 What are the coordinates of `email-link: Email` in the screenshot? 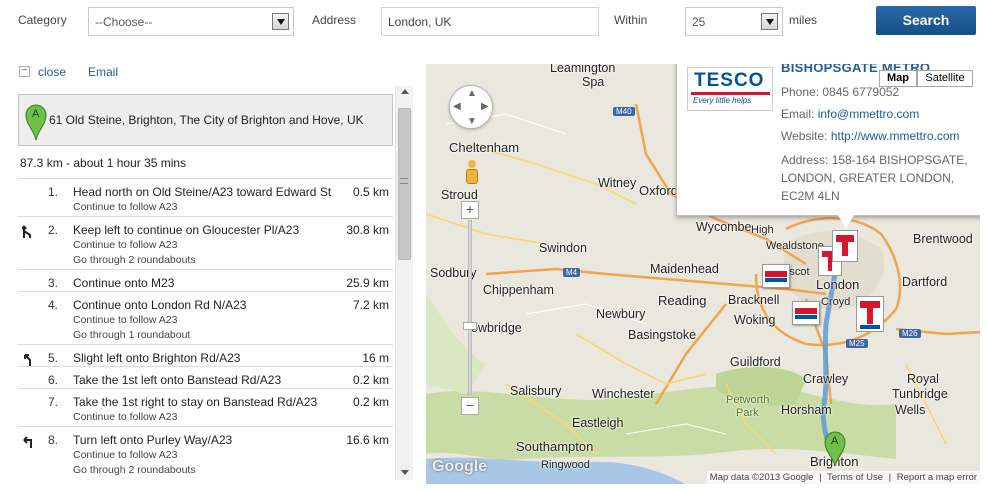 It's located at (103, 72).